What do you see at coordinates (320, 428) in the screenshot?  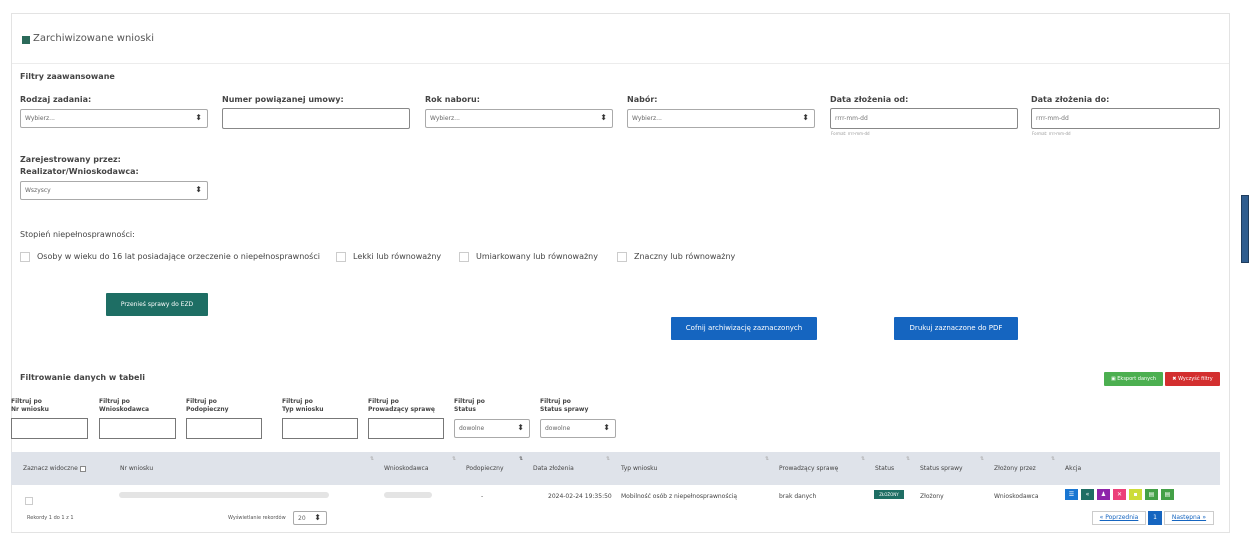 I see `filter-typ-input` at bounding box center [320, 428].